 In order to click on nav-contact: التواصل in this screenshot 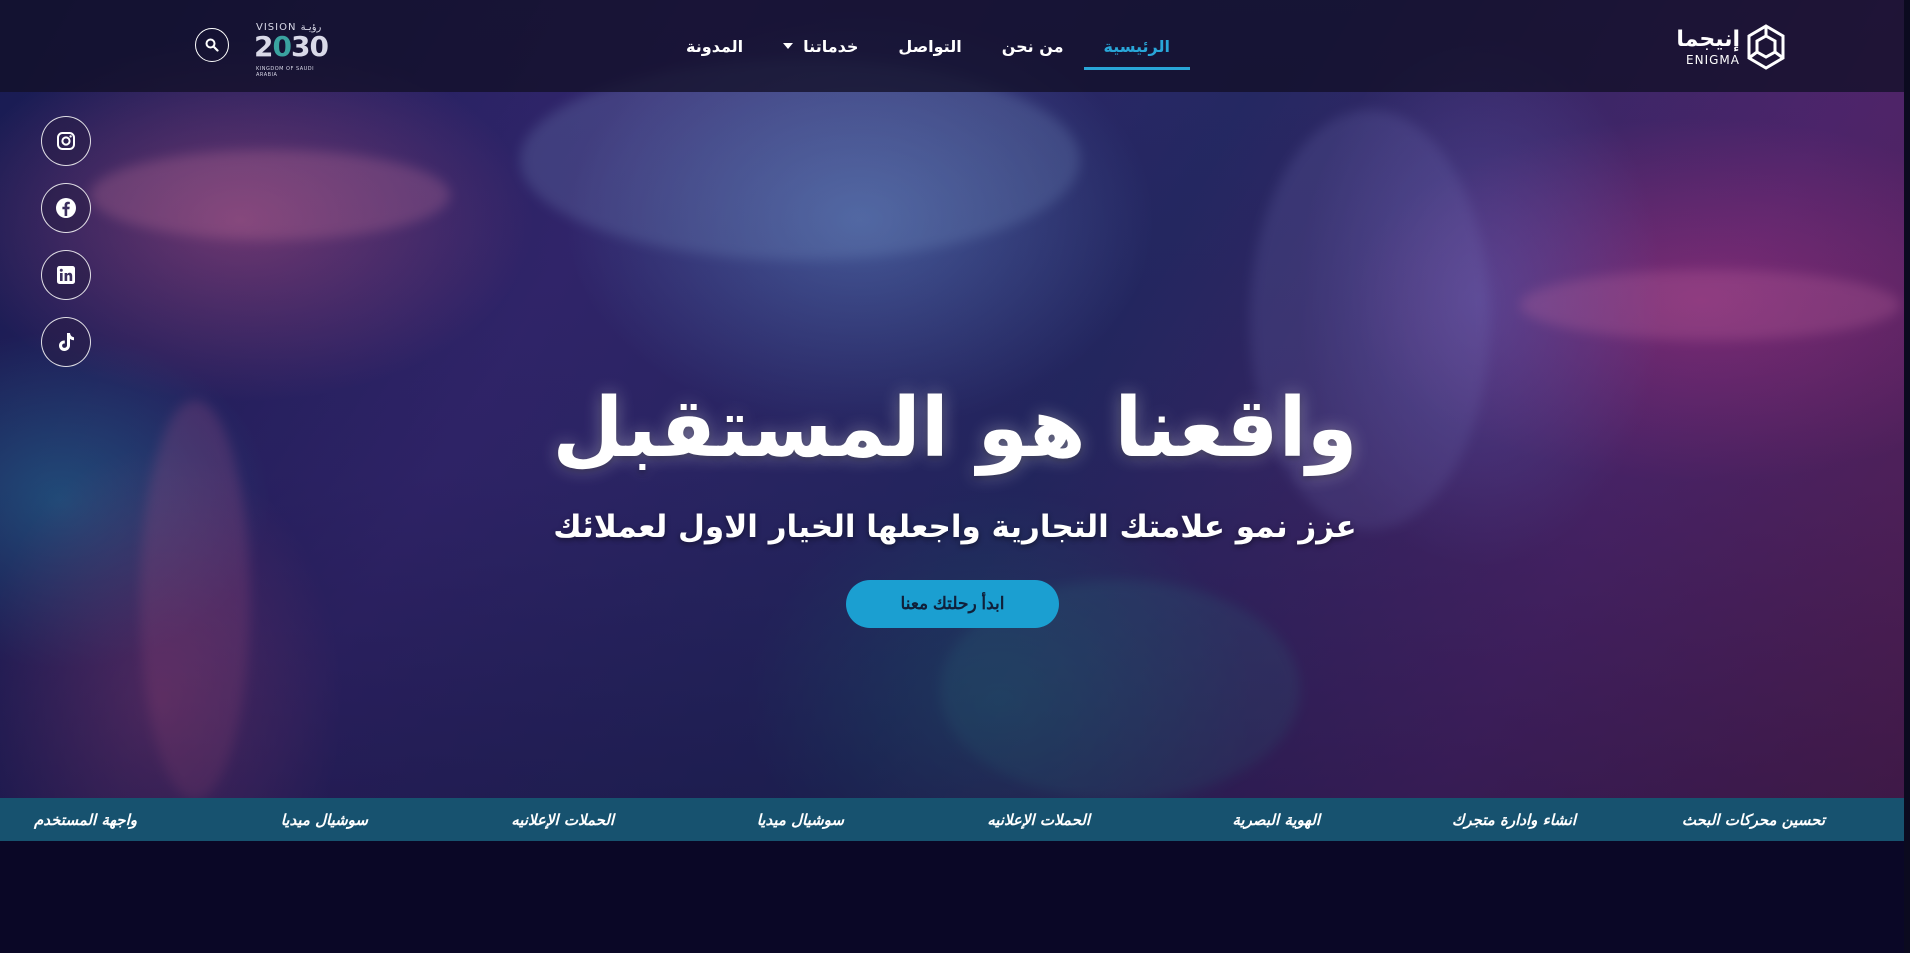, I will do `click(929, 46)`.